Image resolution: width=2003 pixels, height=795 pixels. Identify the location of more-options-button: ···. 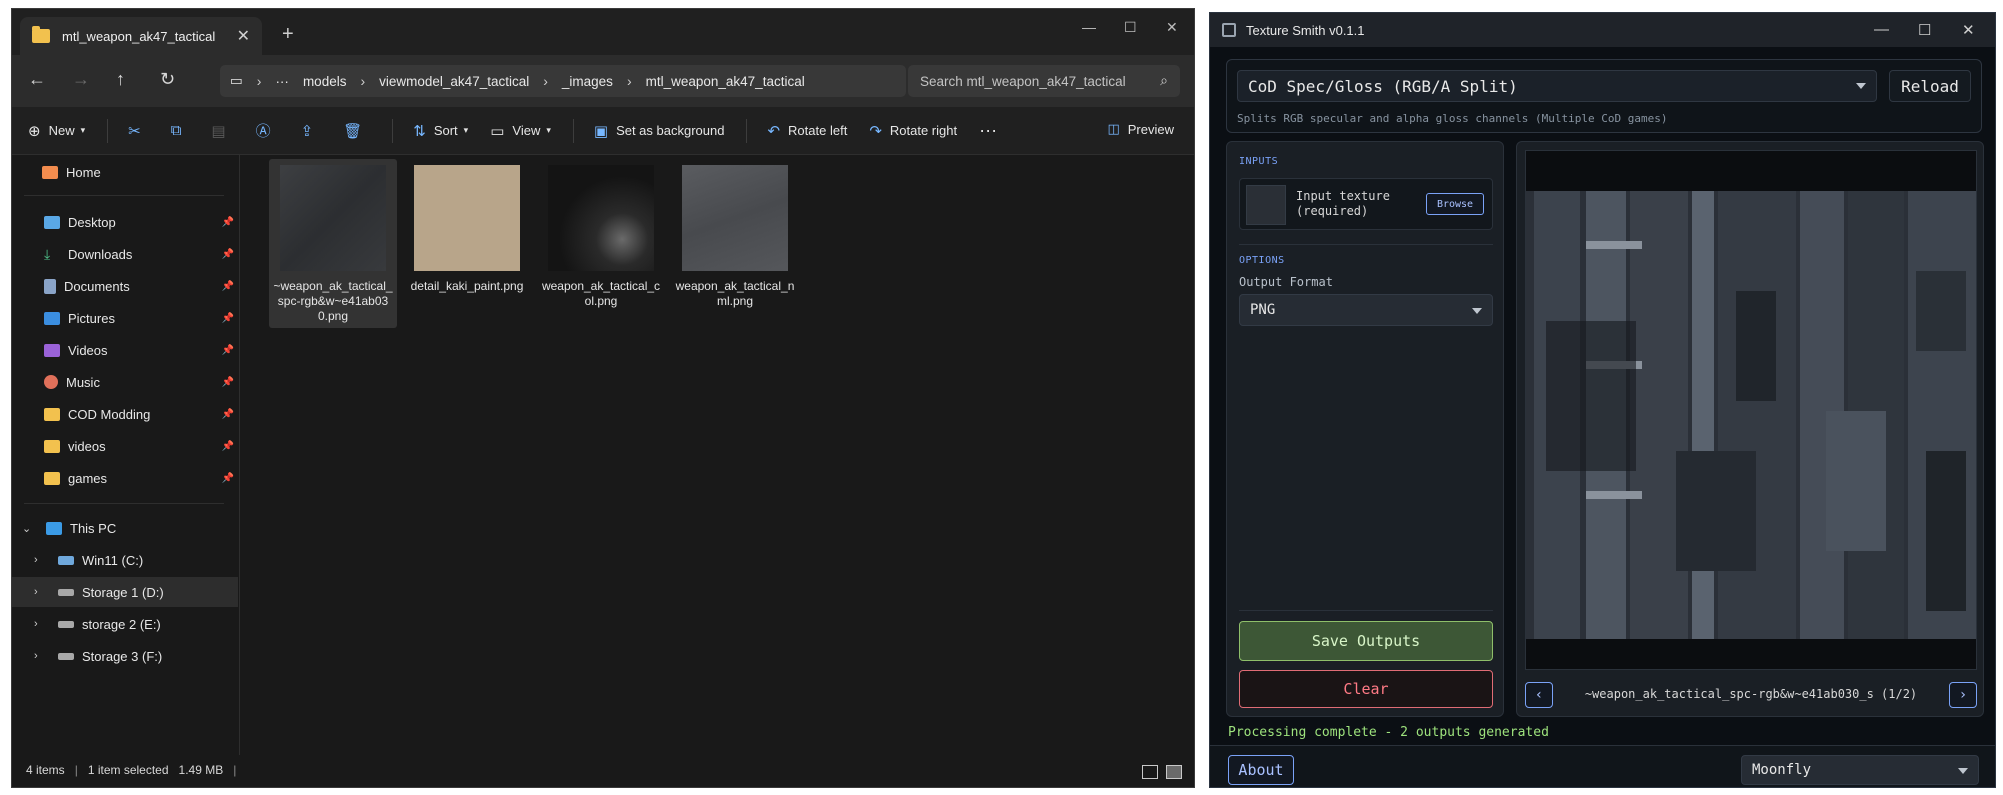
(988, 130).